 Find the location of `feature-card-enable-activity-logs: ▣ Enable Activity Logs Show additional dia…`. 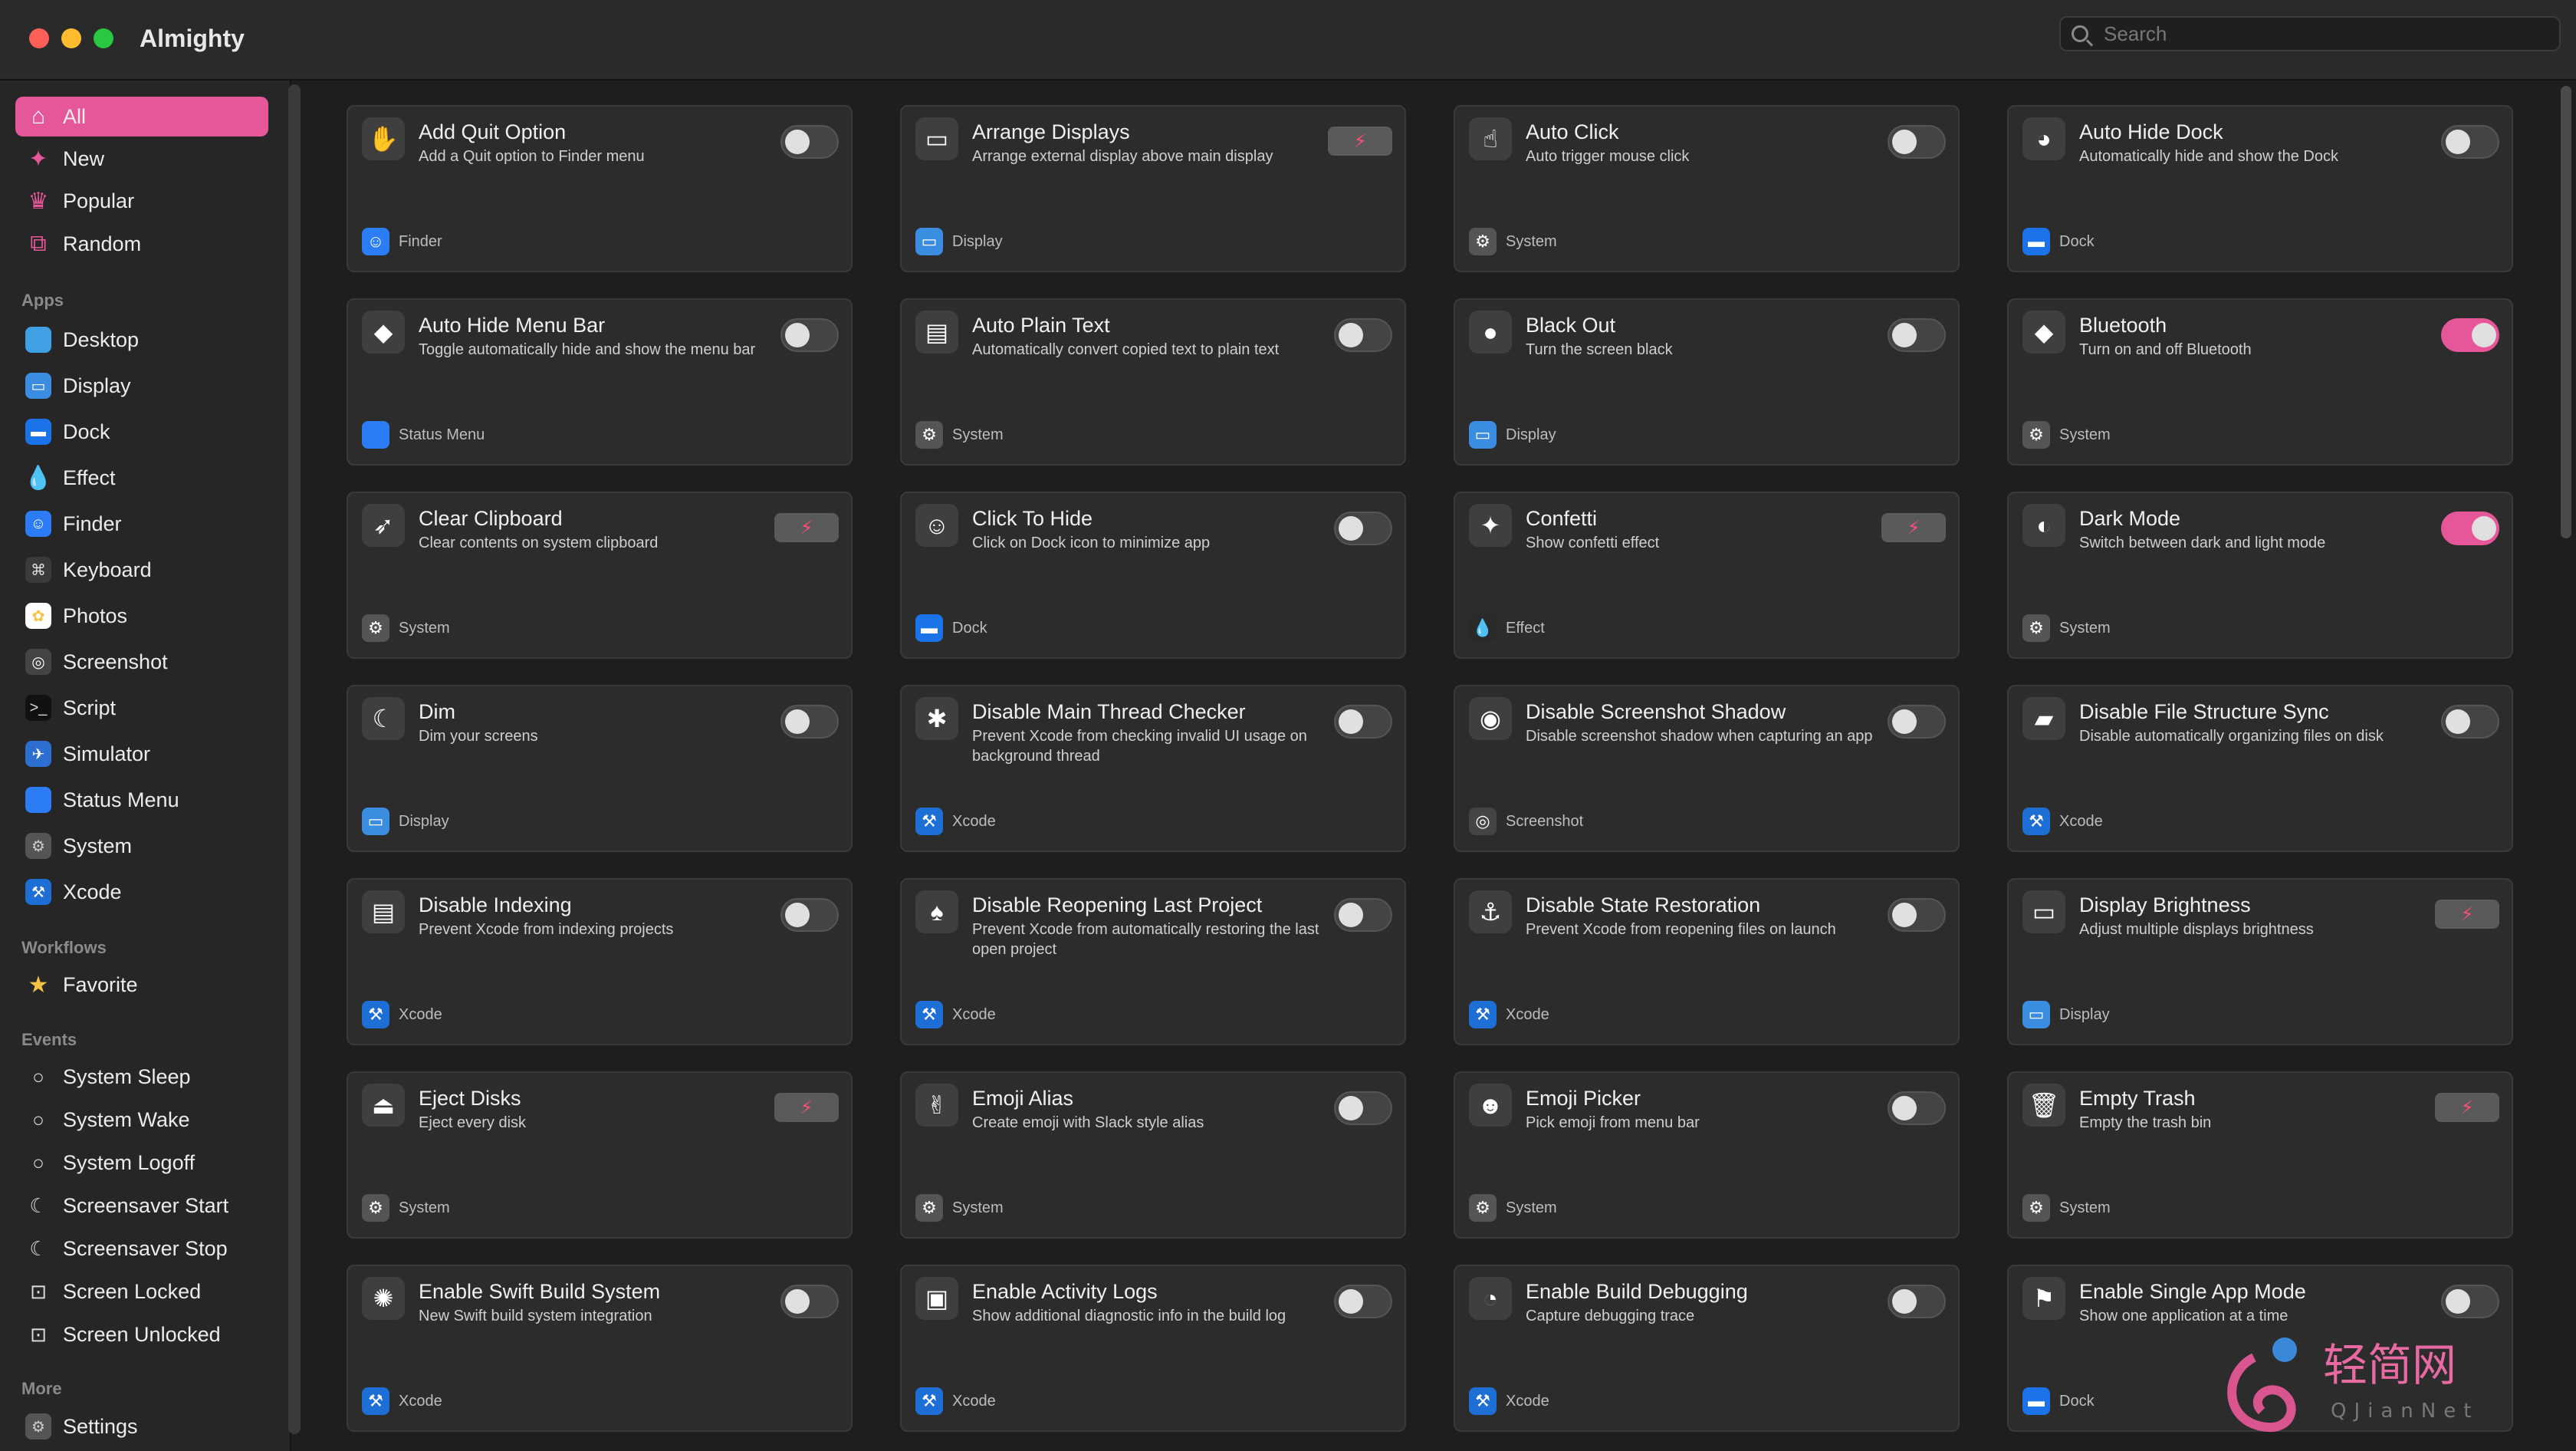

feature-card-enable-activity-logs: ▣ Enable Activity Logs Show additional dia… is located at coordinates (1153, 1348).